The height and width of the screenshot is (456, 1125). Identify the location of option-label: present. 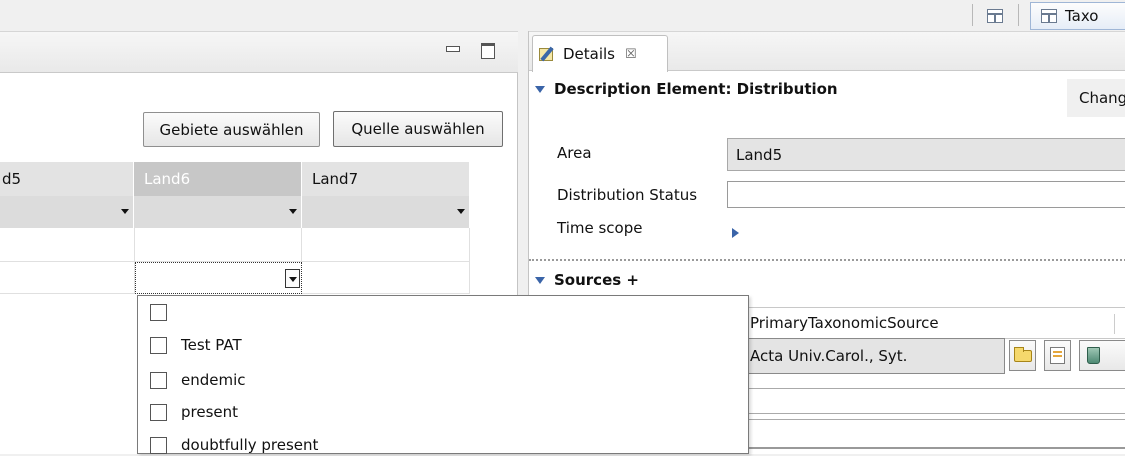
(210, 412).